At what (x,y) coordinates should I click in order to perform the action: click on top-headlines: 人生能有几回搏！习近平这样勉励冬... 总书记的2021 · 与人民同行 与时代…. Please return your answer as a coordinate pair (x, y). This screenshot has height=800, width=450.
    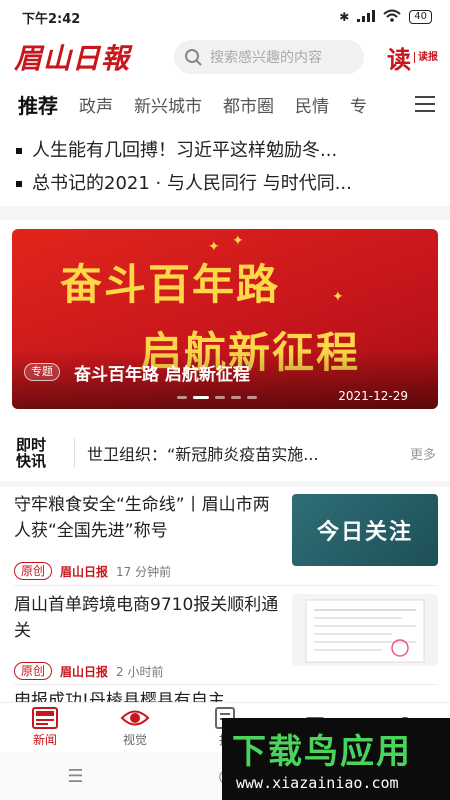
    Looking at the image, I should click on (226, 167).